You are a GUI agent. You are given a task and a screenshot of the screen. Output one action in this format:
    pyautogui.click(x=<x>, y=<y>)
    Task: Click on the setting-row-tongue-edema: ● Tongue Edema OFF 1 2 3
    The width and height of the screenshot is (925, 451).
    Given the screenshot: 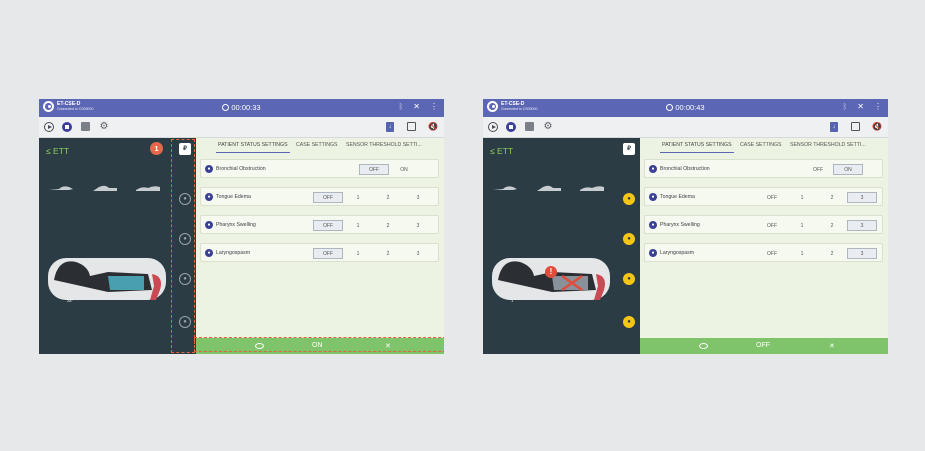 What is the action you would take?
    pyautogui.click(x=763, y=196)
    